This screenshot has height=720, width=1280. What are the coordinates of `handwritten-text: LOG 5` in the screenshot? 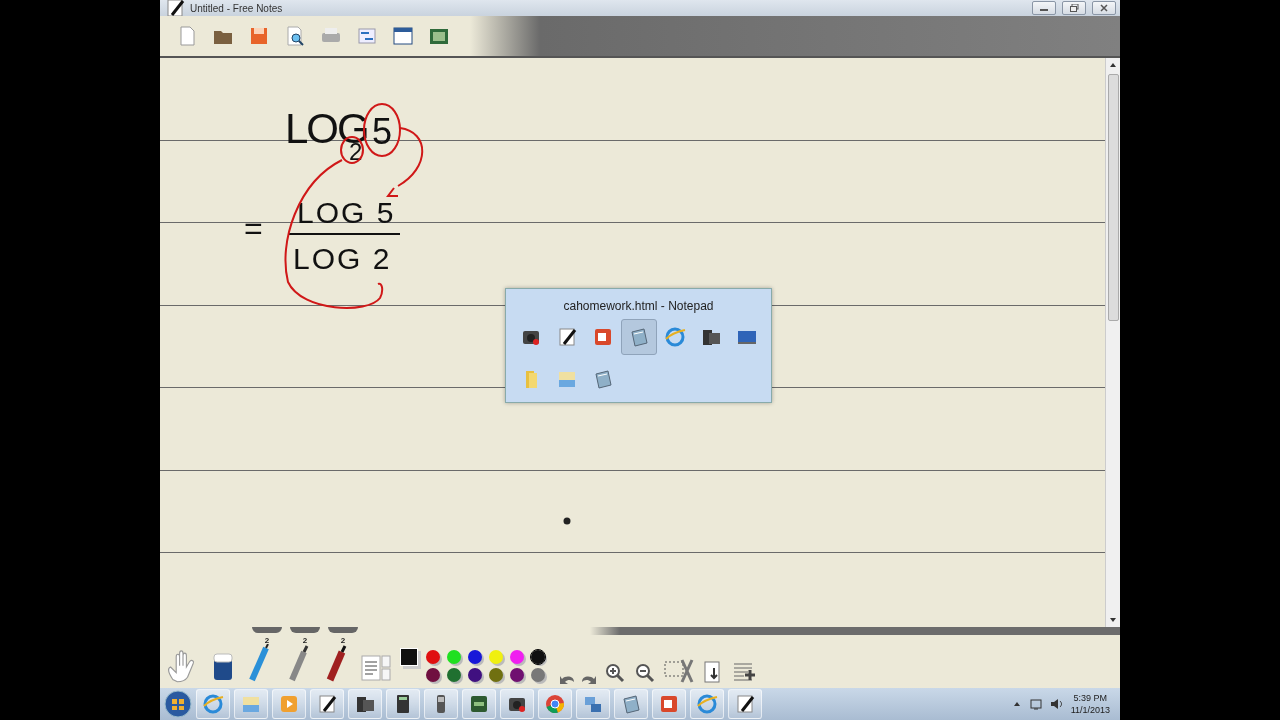 It's located at (346, 213).